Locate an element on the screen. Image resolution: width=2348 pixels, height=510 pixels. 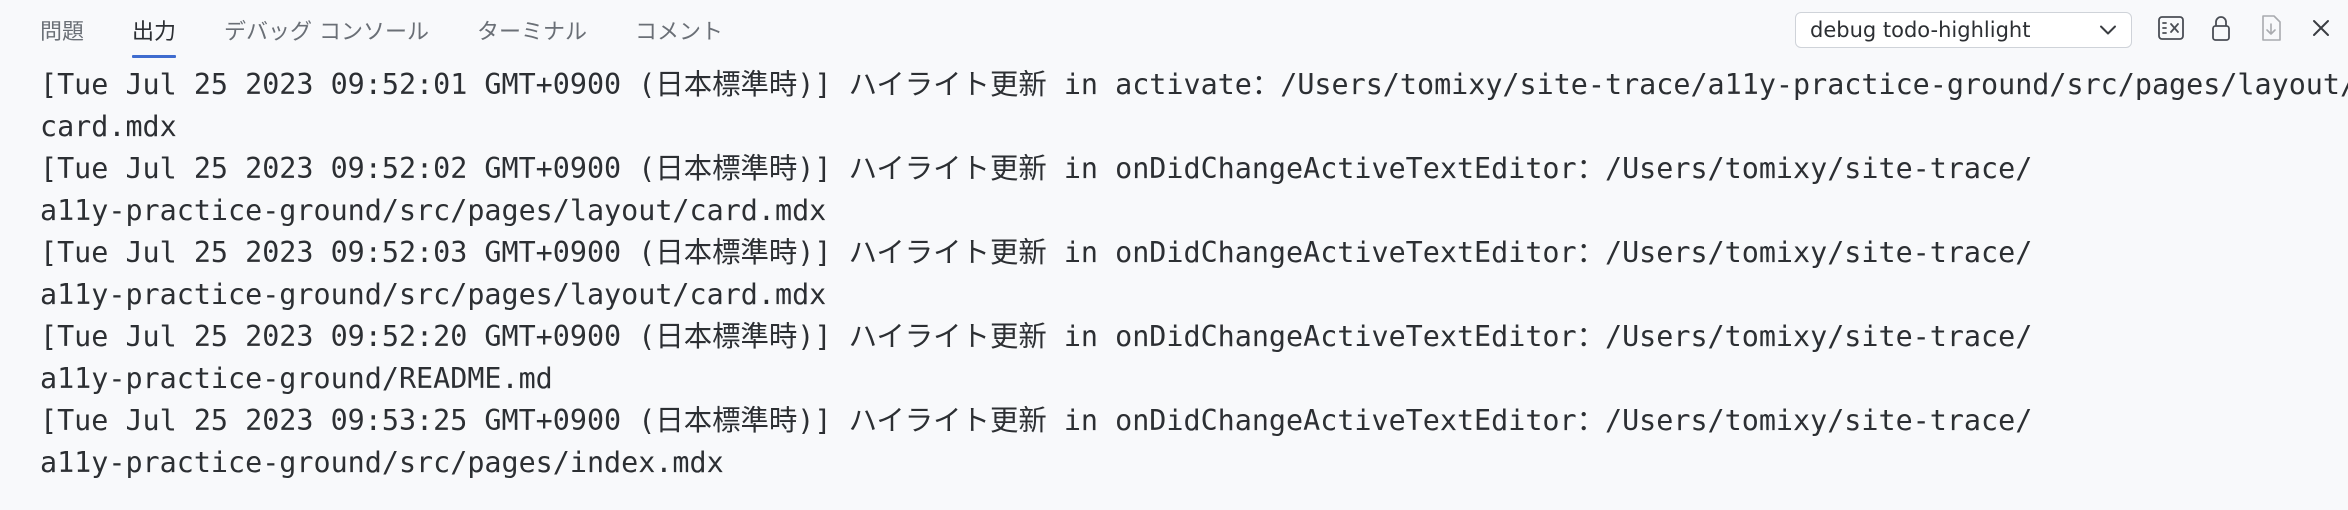
panel-tabs: 問題 出力 デバッグ コンソール ターミナル コメント is located at coordinates (405, 30).